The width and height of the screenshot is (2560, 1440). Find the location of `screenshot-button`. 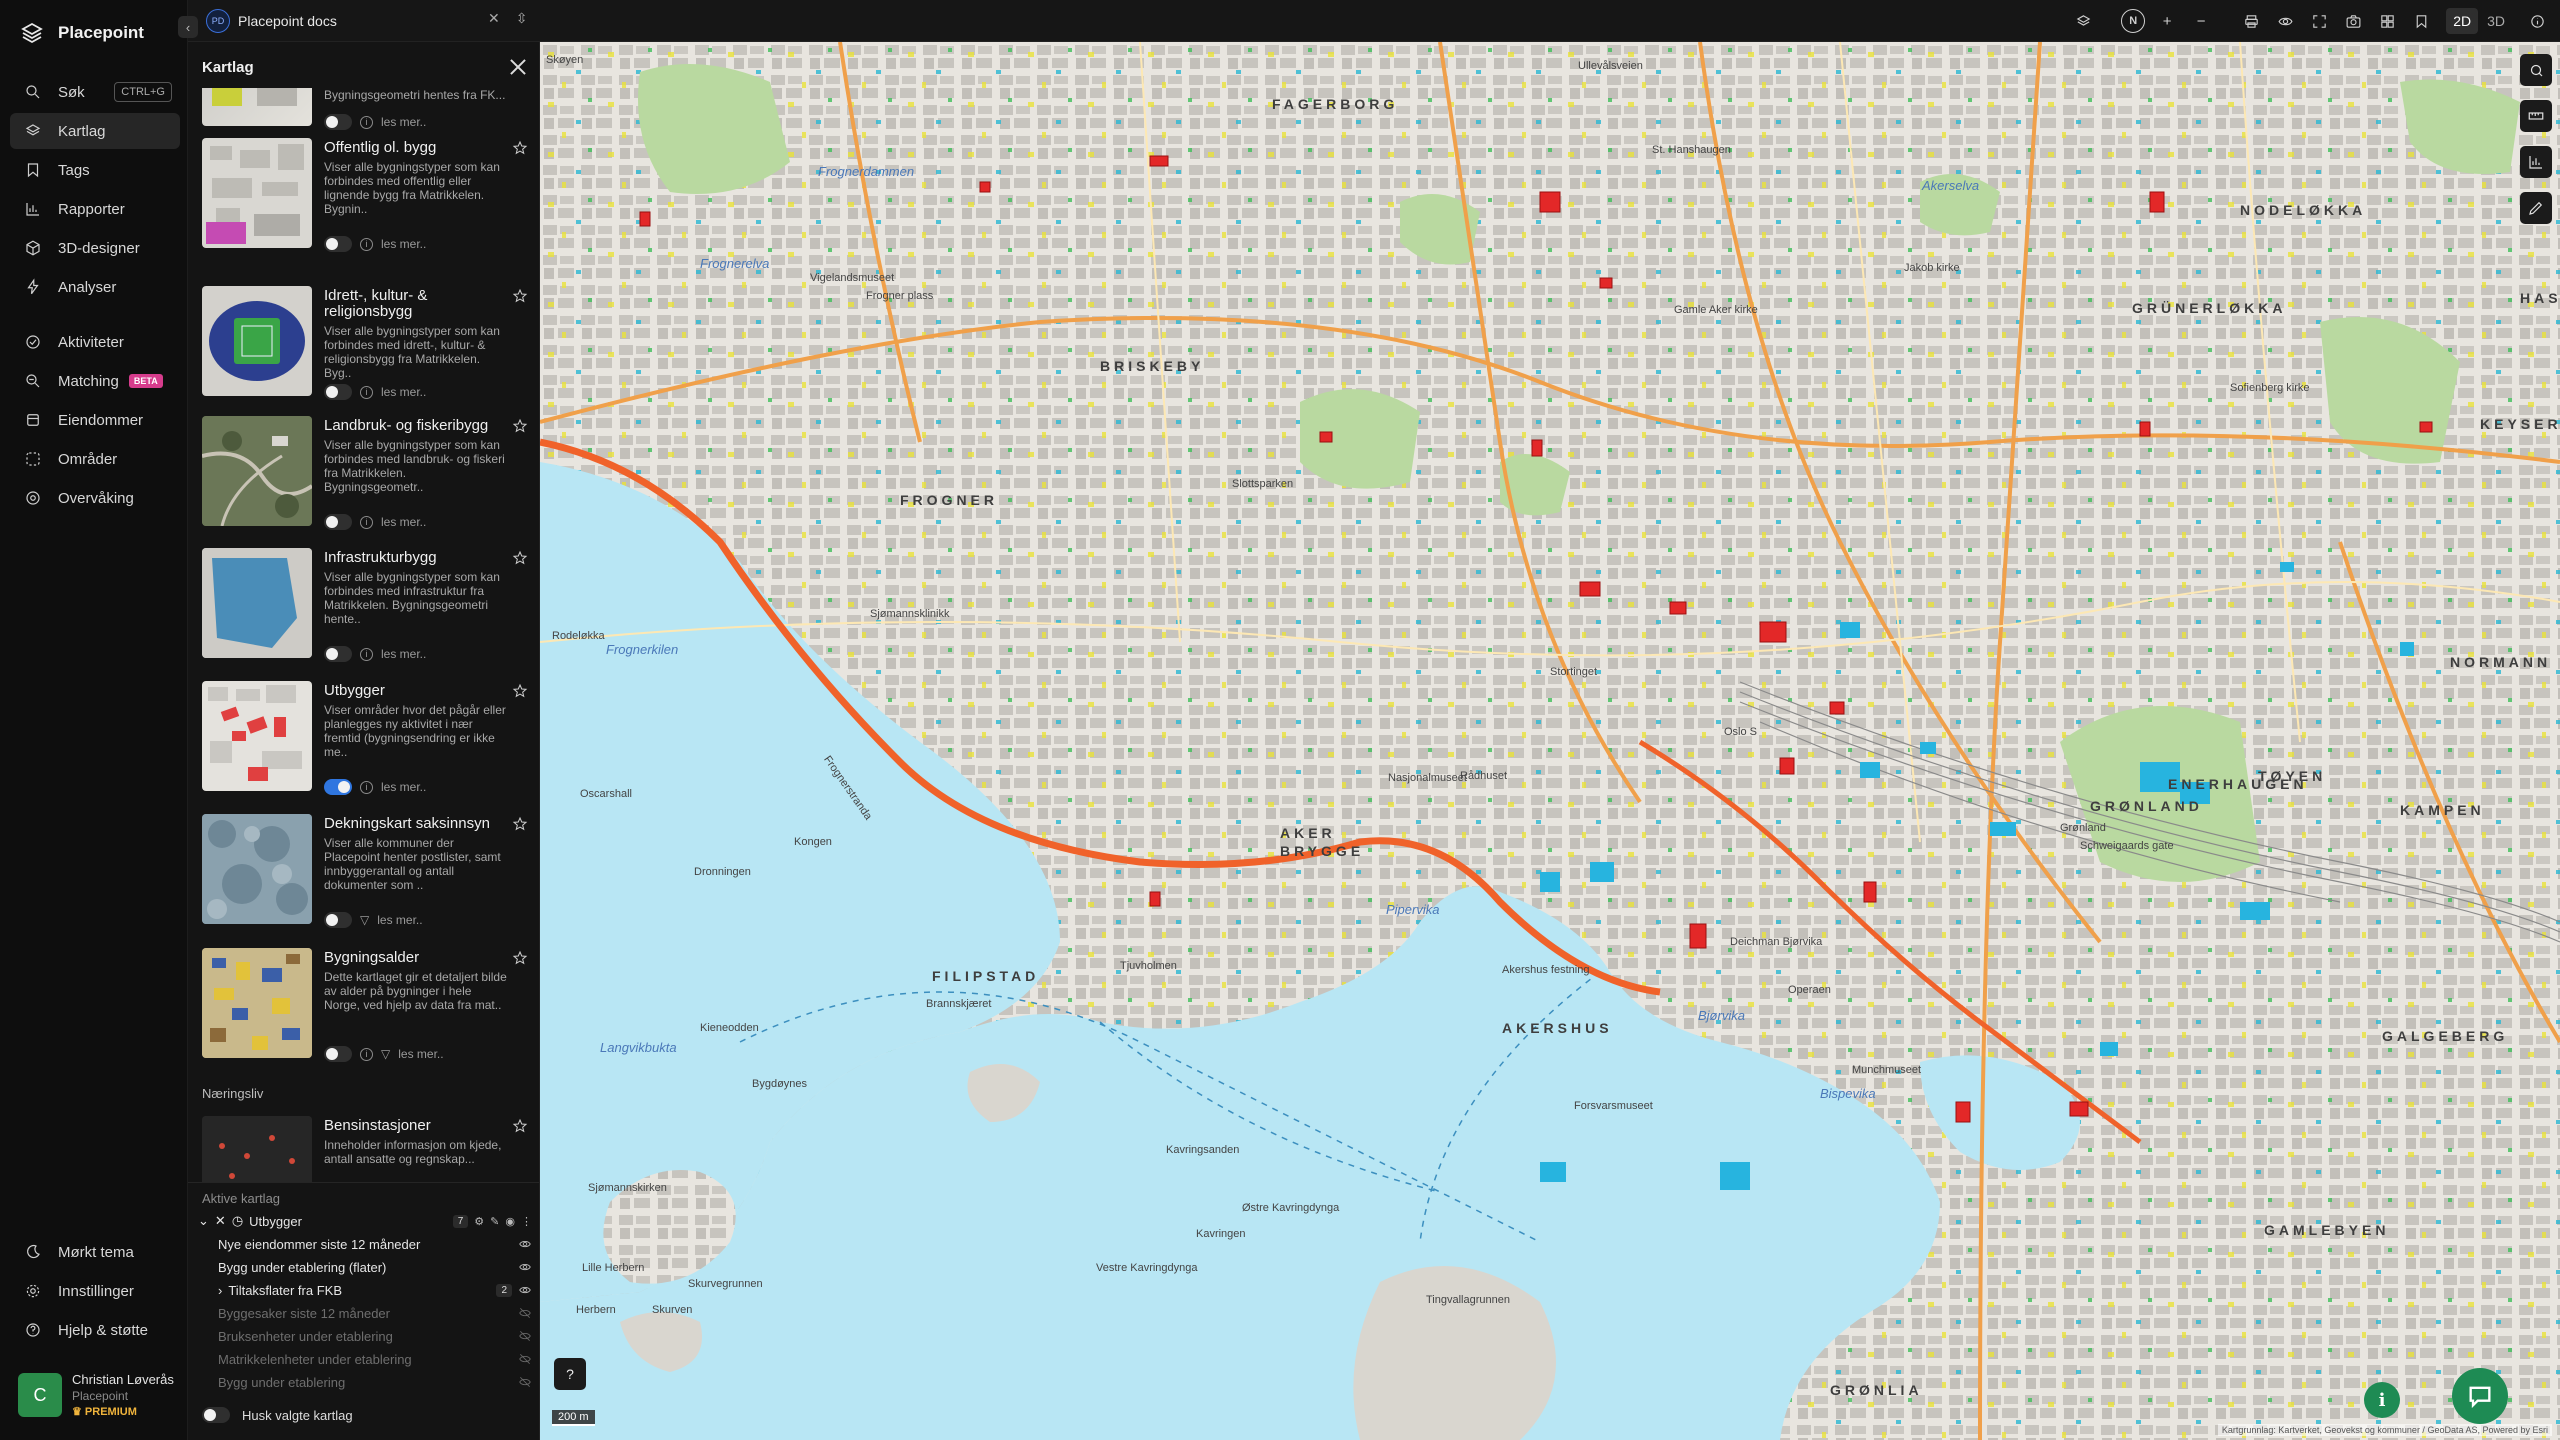

screenshot-button is located at coordinates (2353, 21).